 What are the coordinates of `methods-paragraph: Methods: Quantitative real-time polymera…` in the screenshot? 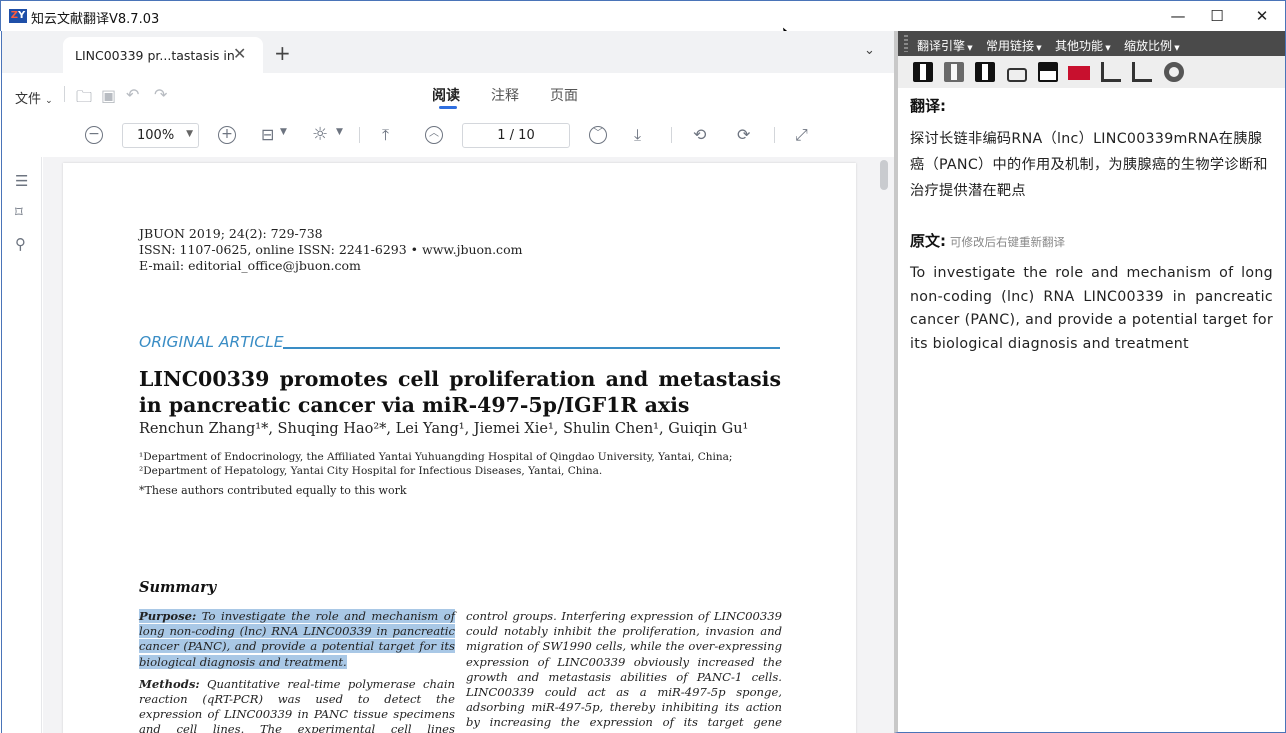 It's located at (297, 705).